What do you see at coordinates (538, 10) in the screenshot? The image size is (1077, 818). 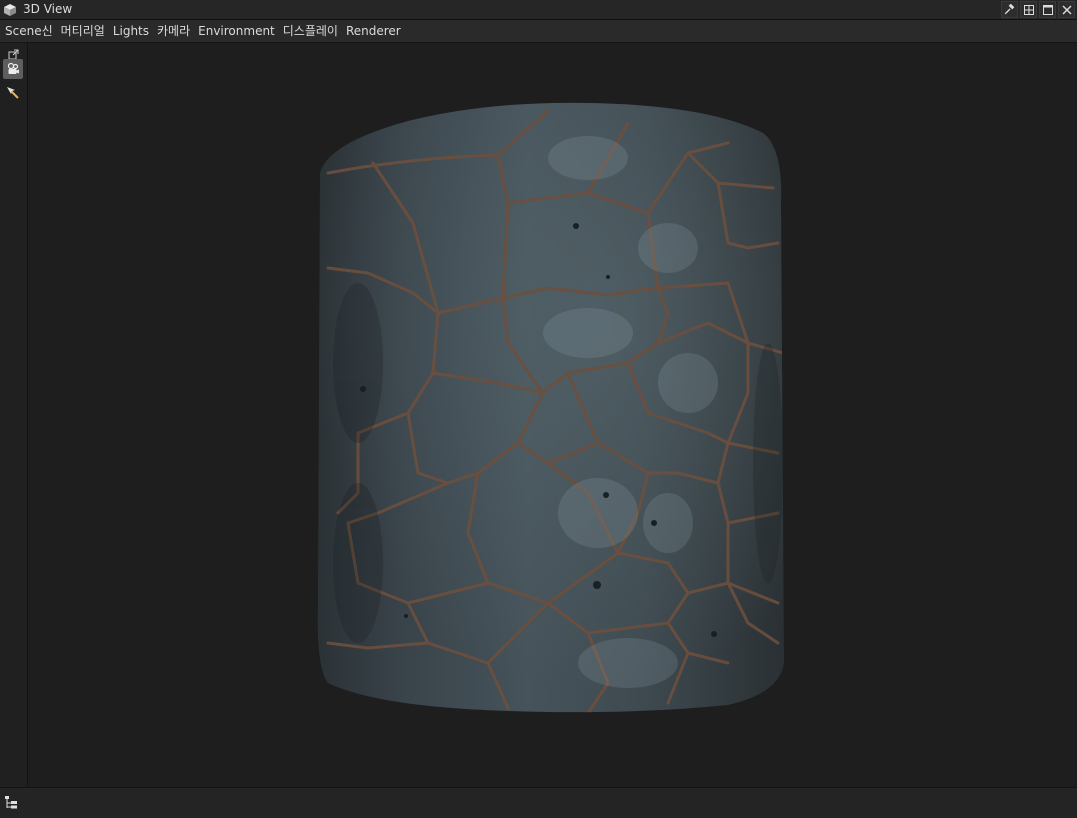 I see `title-bar: 3D View` at bounding box center [538, 10].